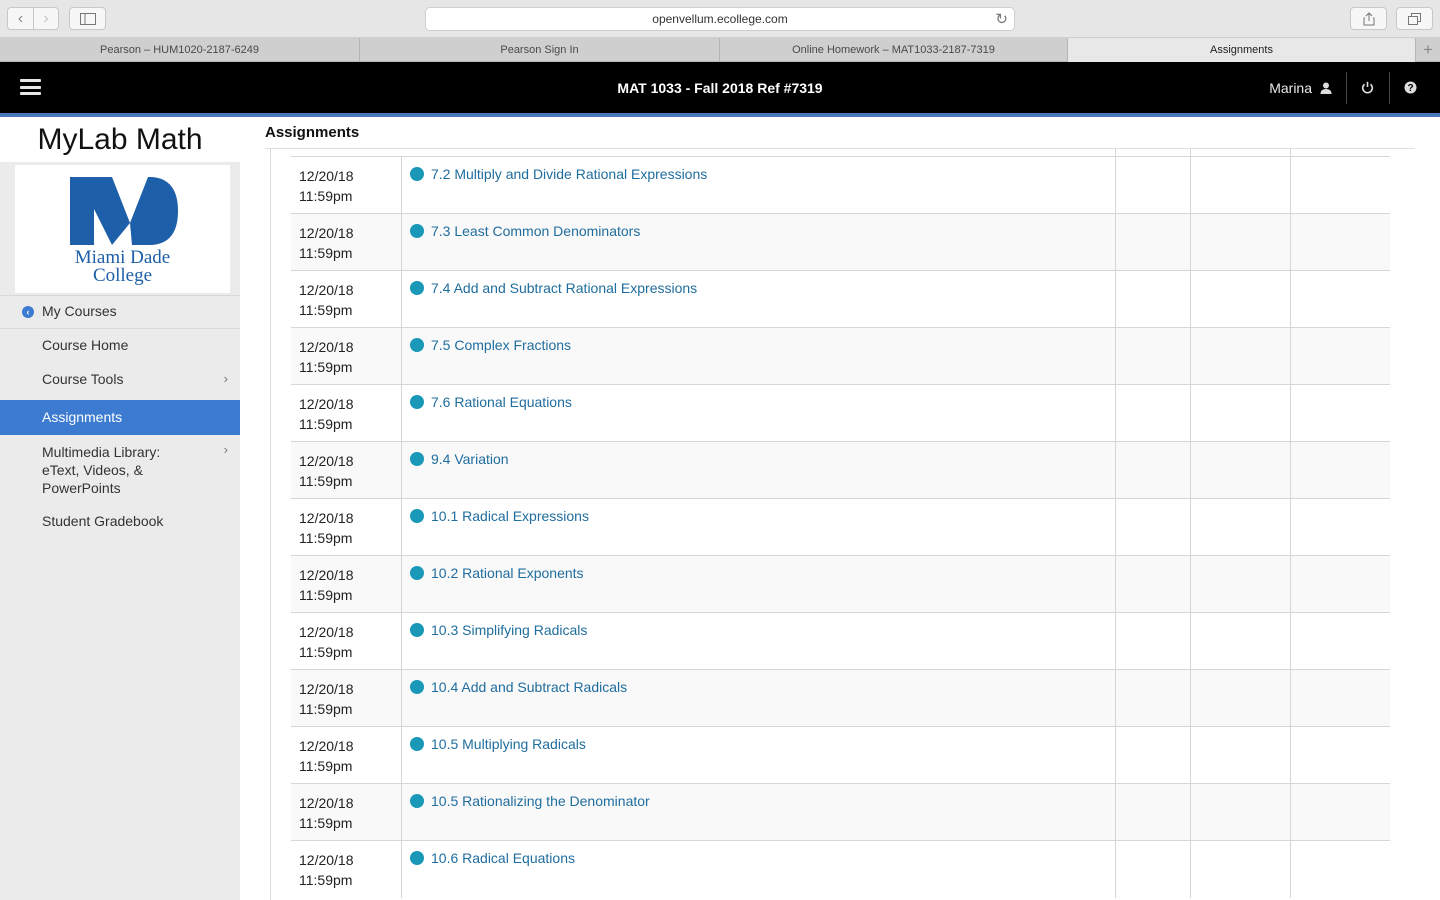  What do you see at coordinates (124, 211) in the screenshot?
I see `mdc-logo-icon` at bounding box center [124, 211].